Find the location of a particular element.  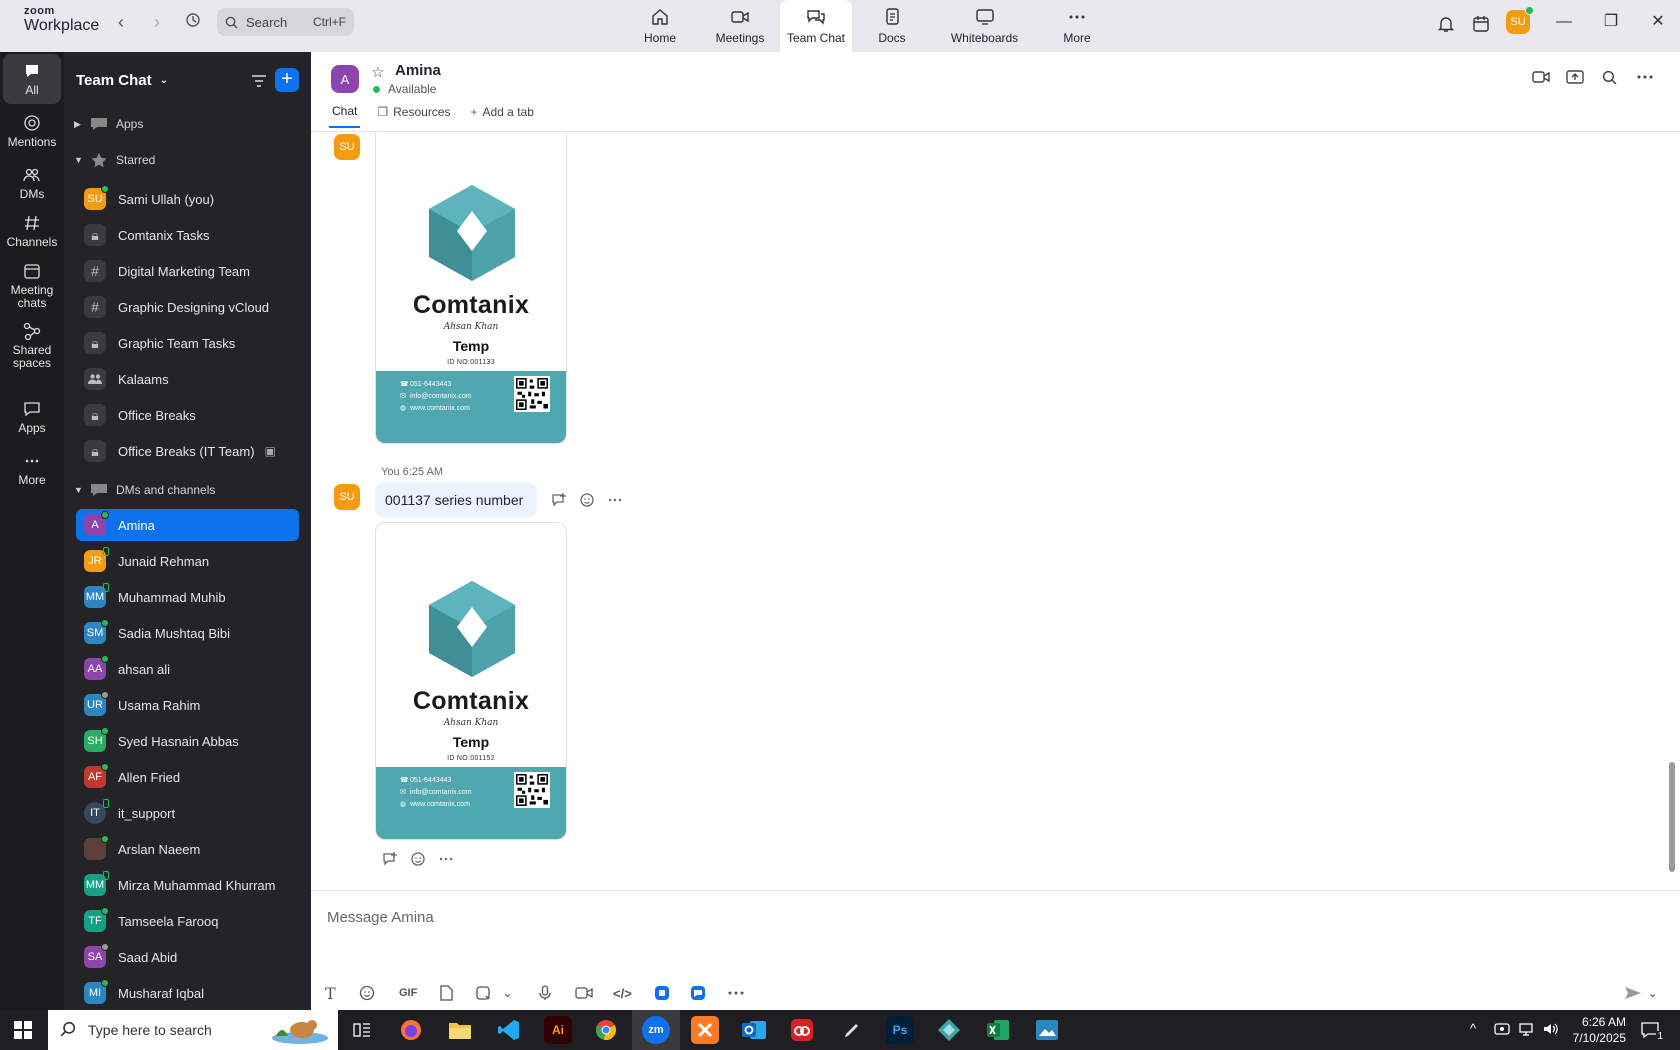

sidebar-item-comtanix-tasks: 🔒︎ Comtanix Tasks is located at coordinates (187, 235).